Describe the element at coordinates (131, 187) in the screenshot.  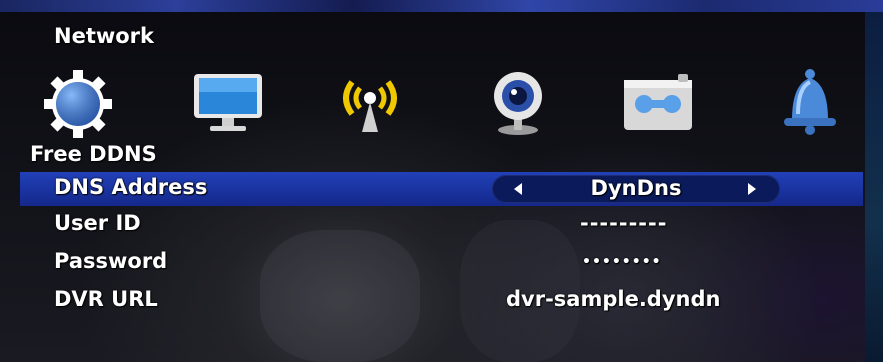
I see `dns-address-label: DNS Address` at that location.